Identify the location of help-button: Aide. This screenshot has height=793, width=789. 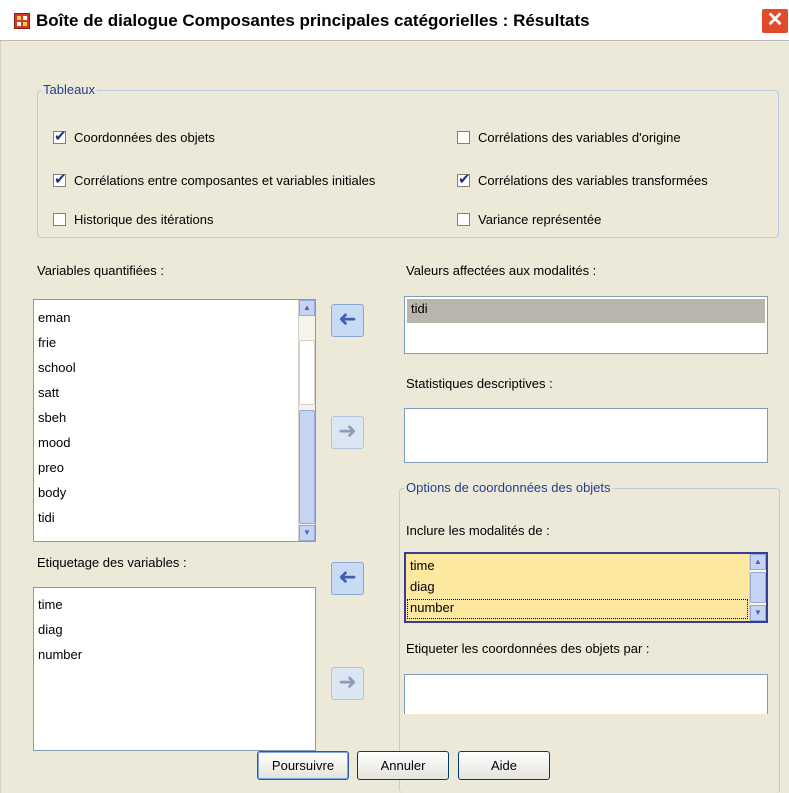
(504, 765).